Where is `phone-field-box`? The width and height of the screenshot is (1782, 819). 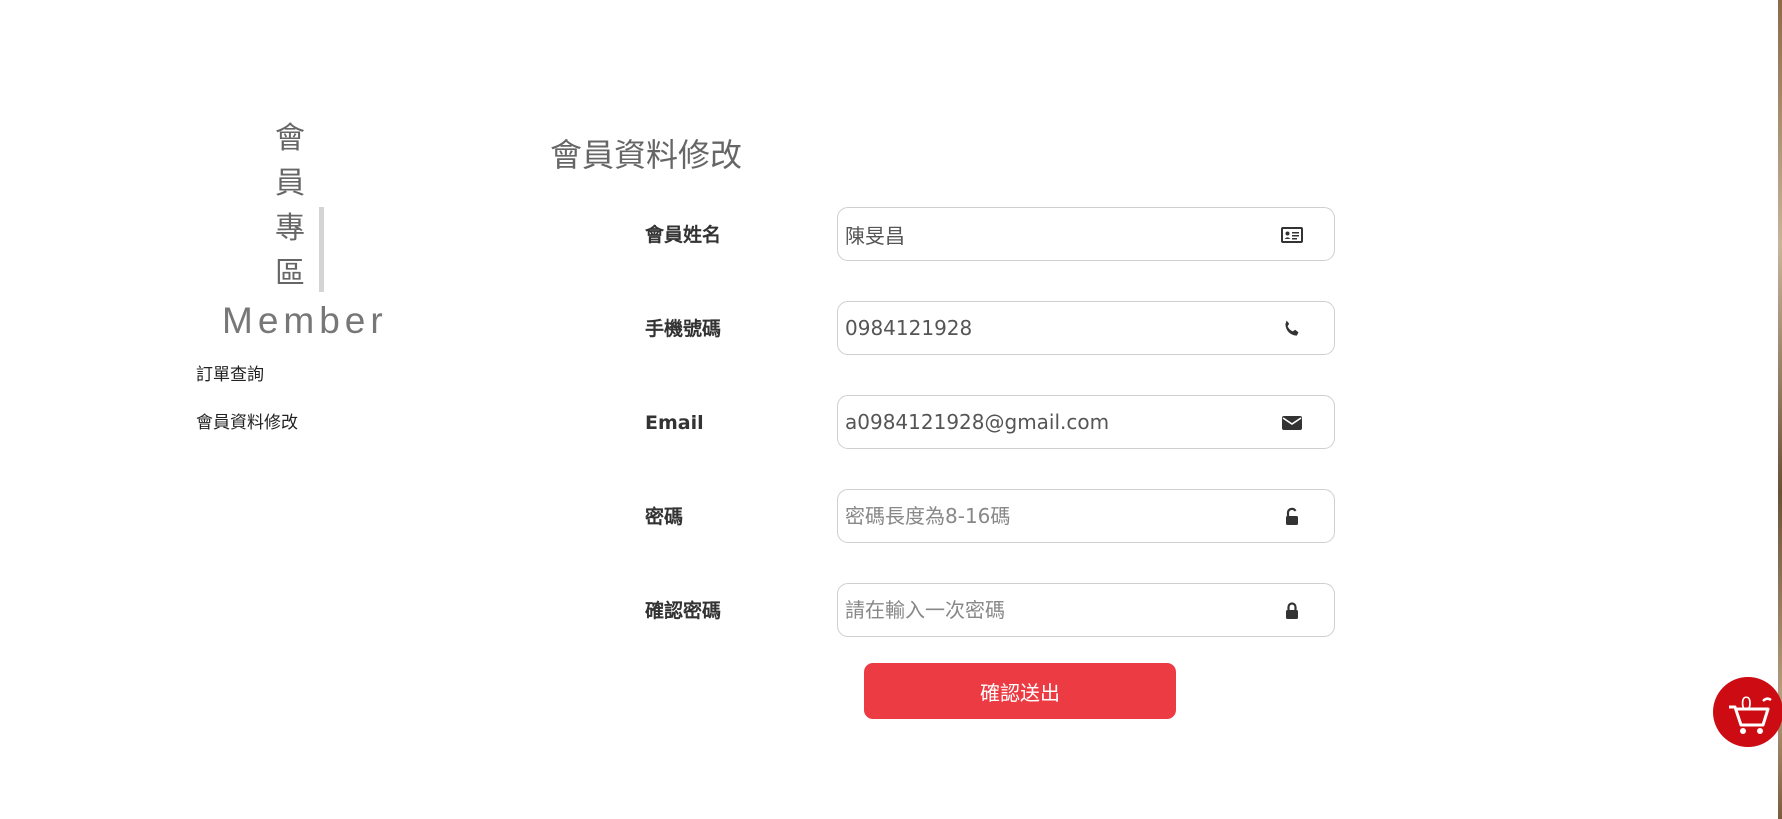
phone-field-box is located at coordinates (1086, 328).